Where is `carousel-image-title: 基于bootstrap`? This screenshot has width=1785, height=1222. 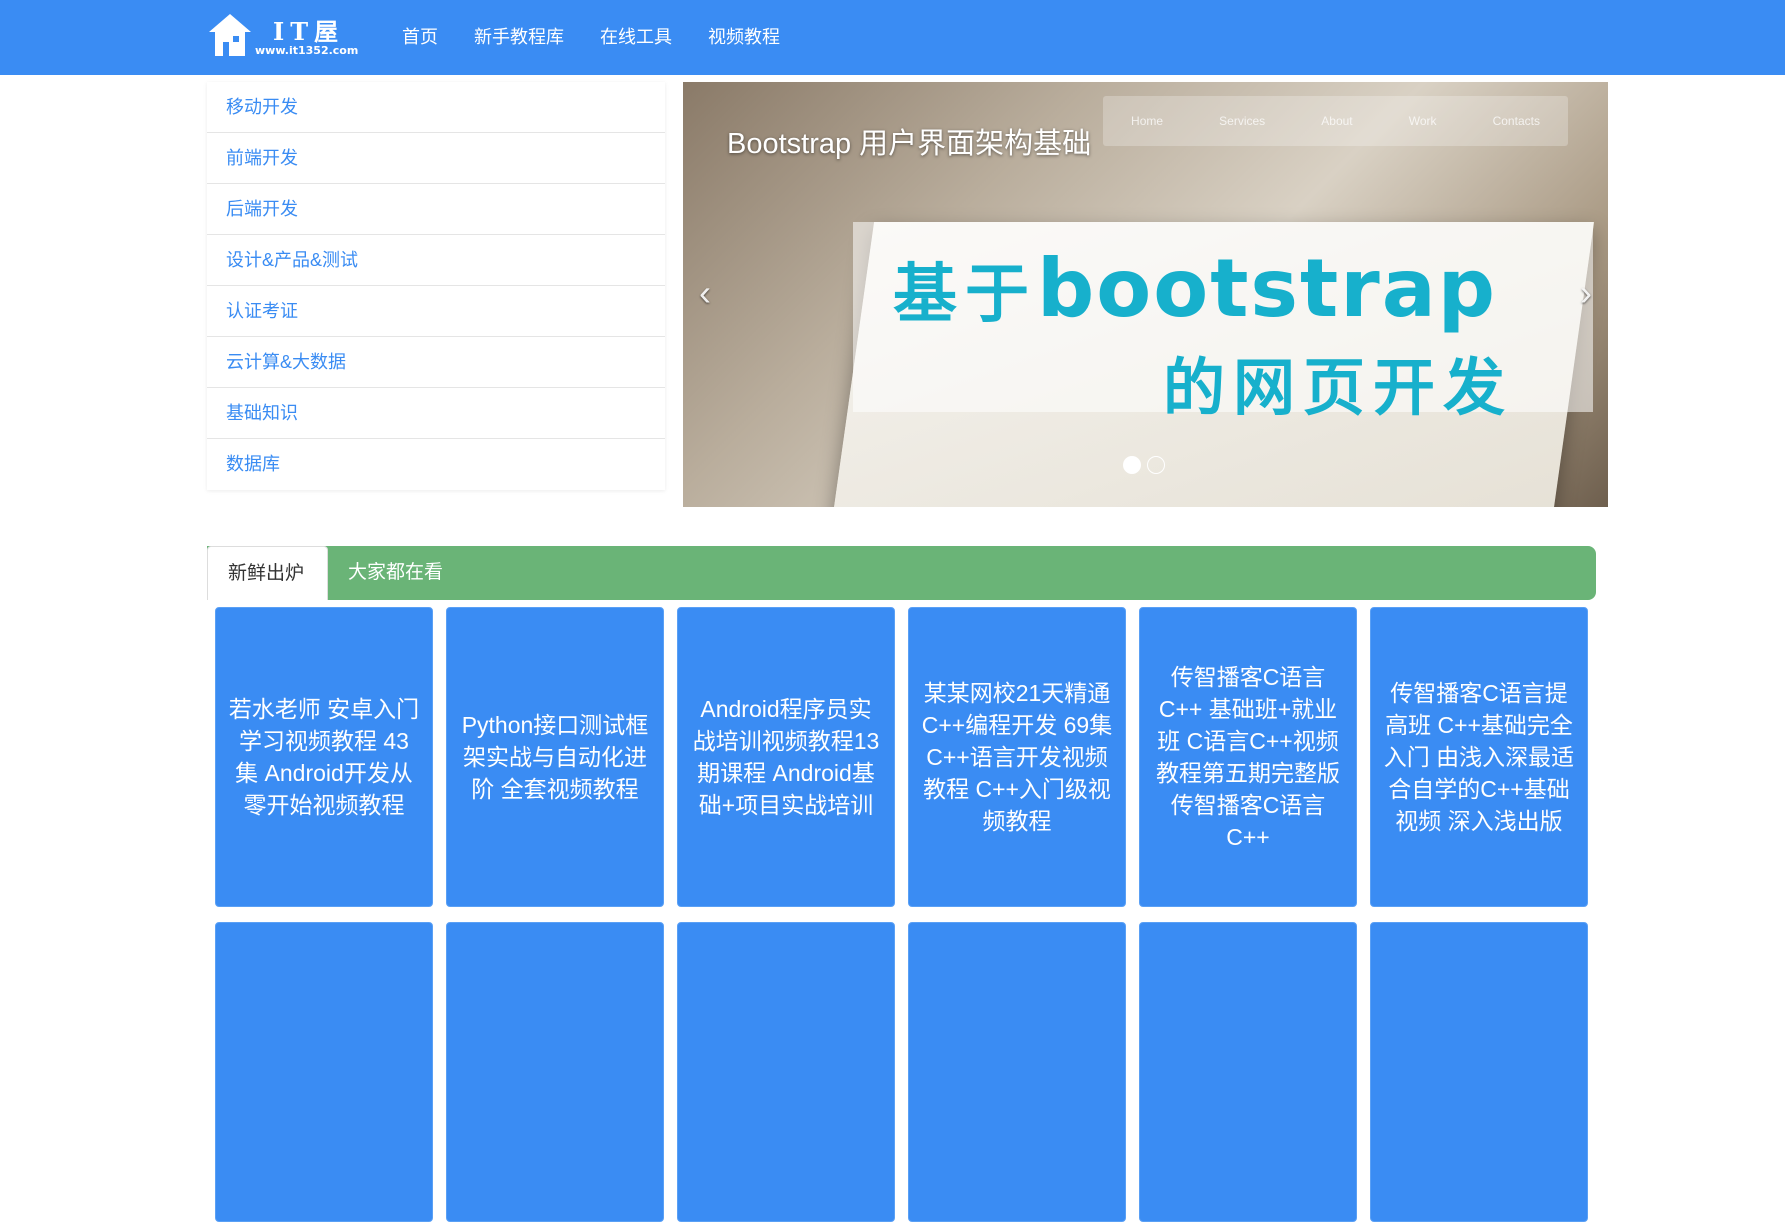
carousel-image-title: 基于bootstrap is located at coordinates (1195, 288).